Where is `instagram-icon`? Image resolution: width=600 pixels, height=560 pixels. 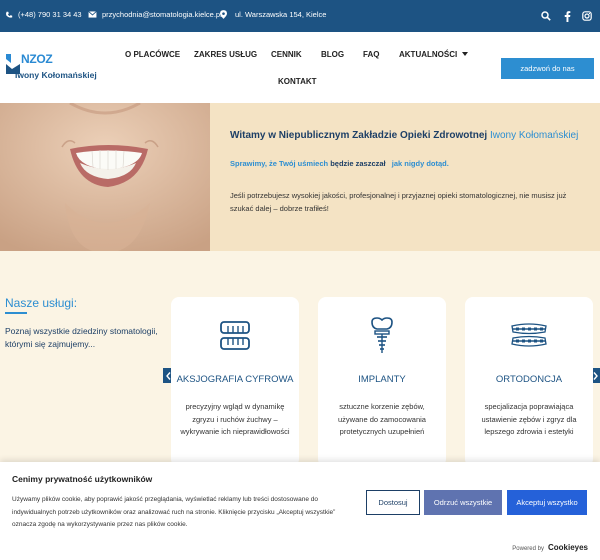
instagram-icon is located at coordinates (587, 16).